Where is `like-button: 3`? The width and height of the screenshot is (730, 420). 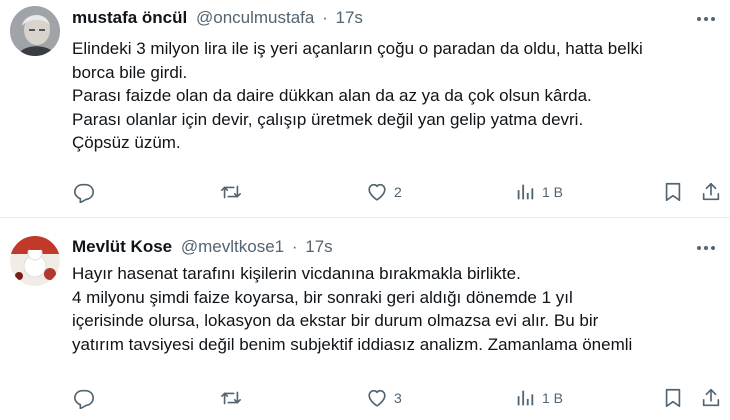 like-button: 3 is located at coordinates (384, 398).